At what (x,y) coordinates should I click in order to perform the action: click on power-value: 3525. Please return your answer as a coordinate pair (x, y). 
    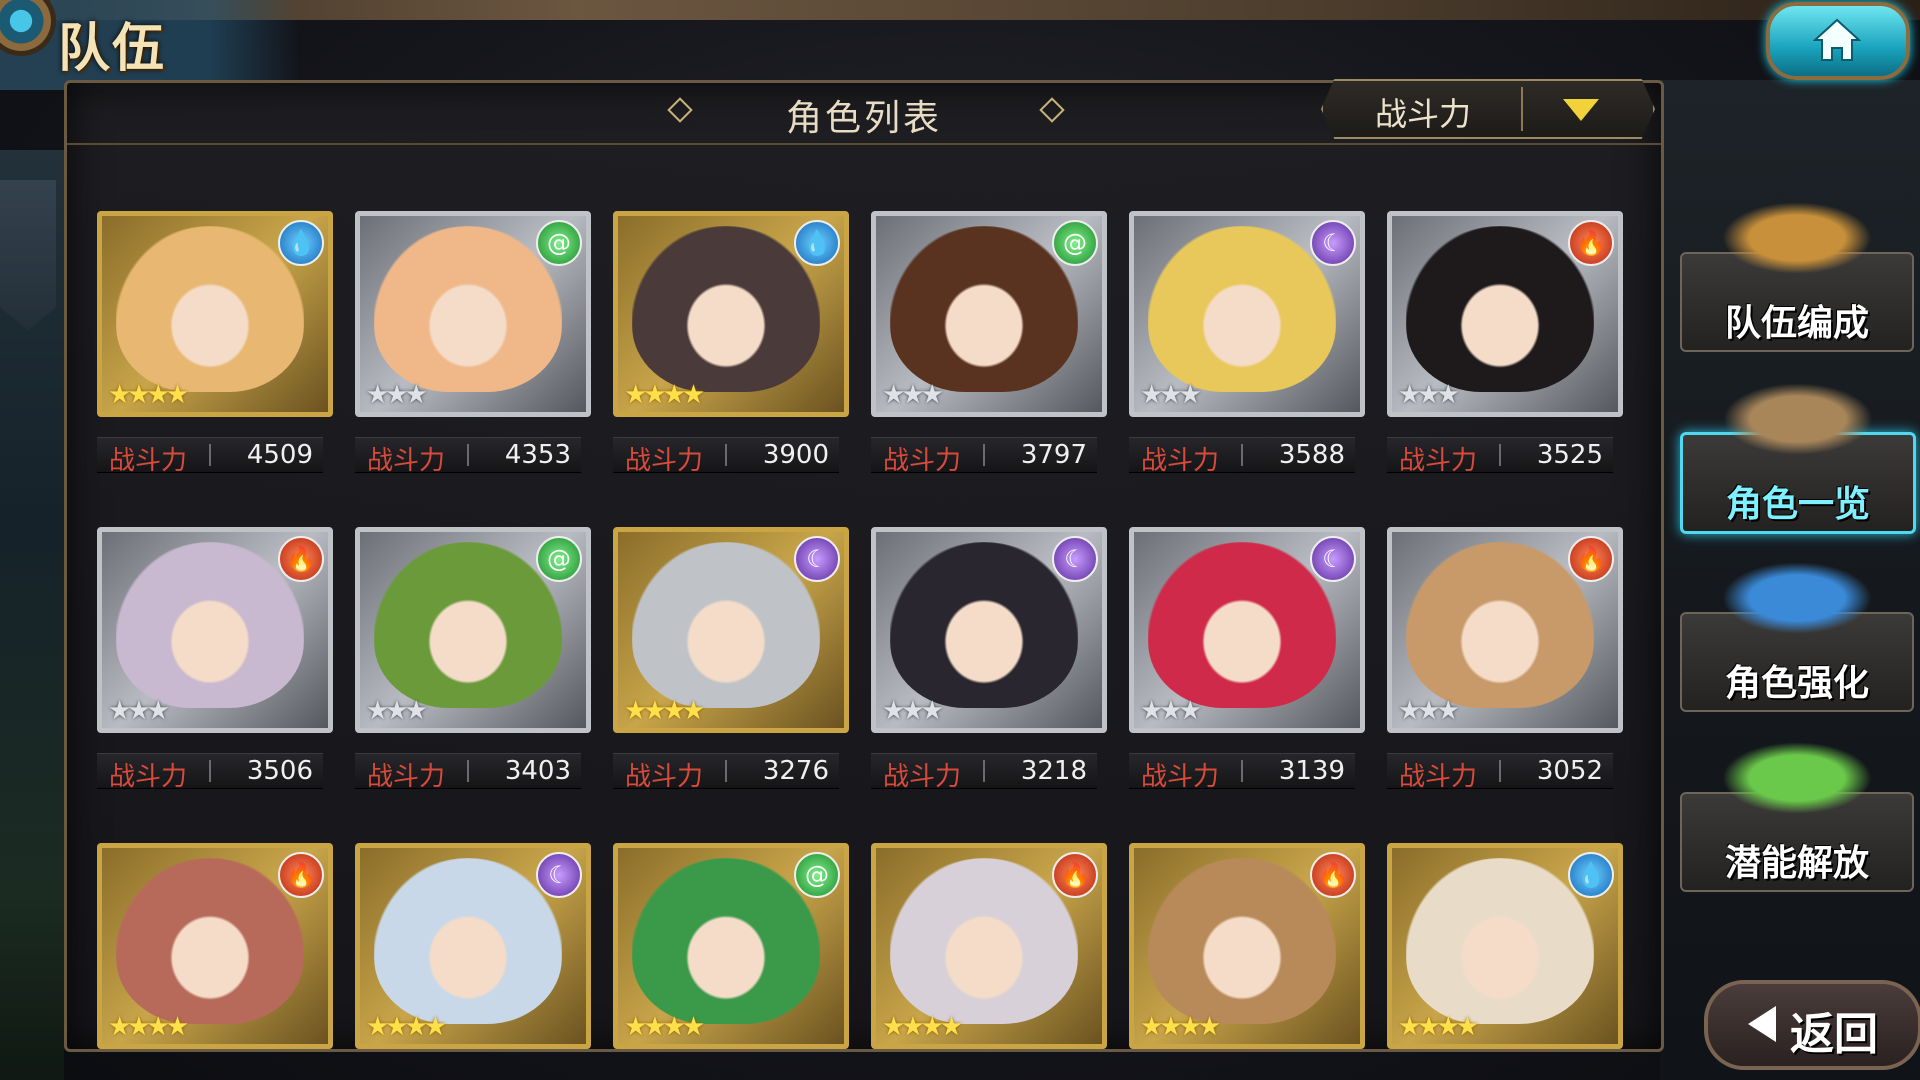
    Looking at the image, I should click on (1569, 455).